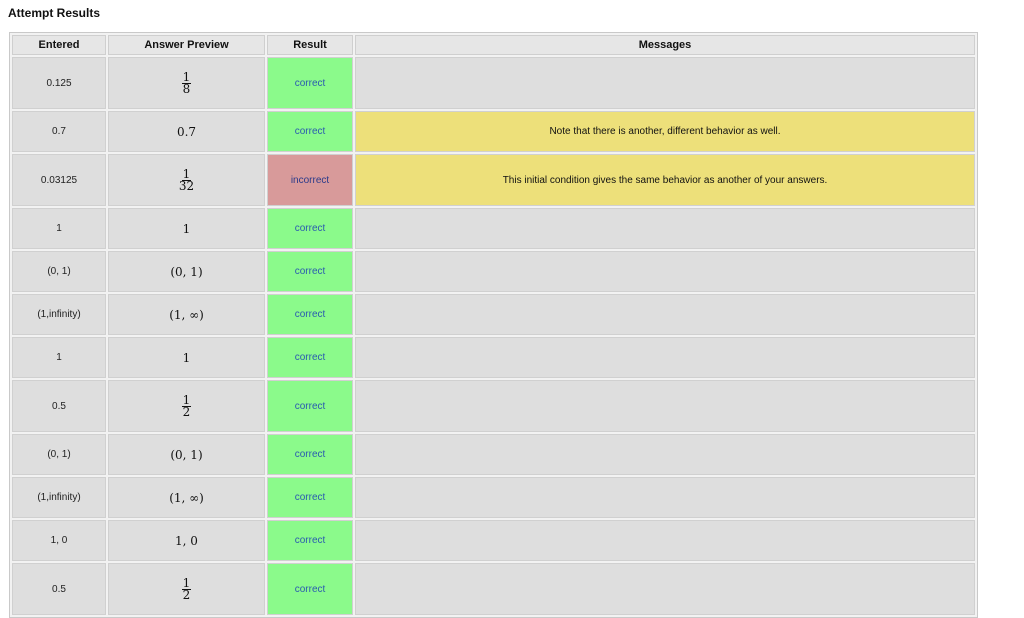 The width and height of the screenshot is (1024, 618). I want to click on preview-text: 1, 0, so click(186, 540).